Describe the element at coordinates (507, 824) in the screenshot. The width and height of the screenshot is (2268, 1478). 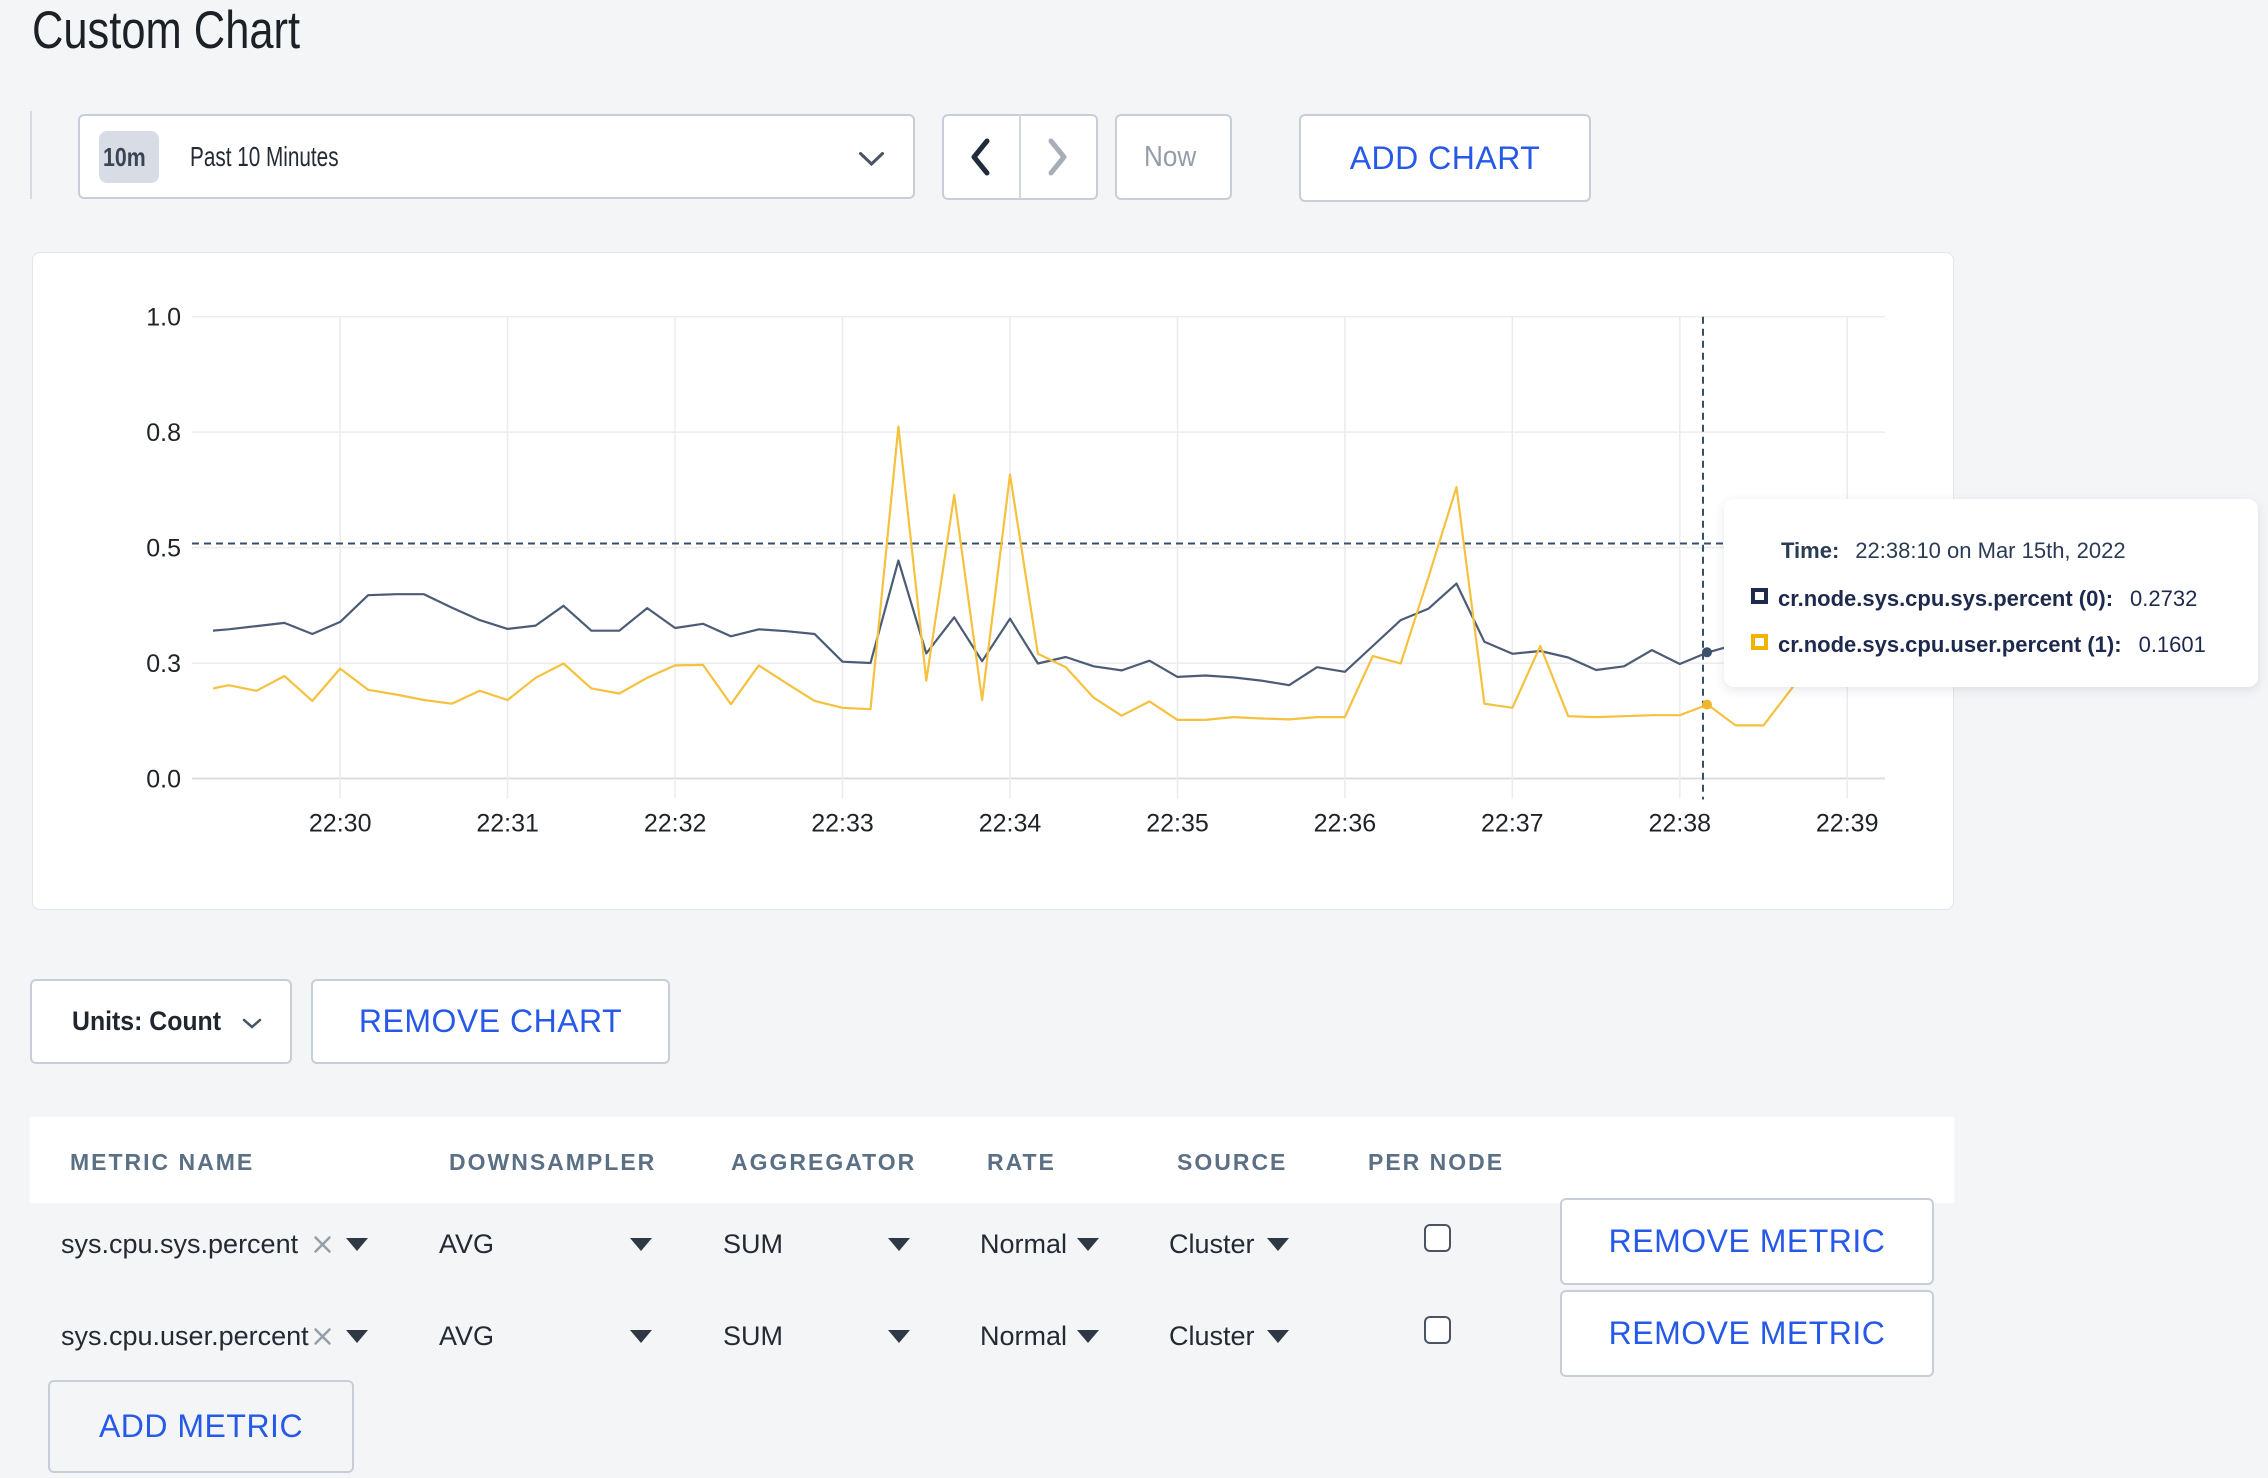
I see `svg-text: 22:31` at that location.